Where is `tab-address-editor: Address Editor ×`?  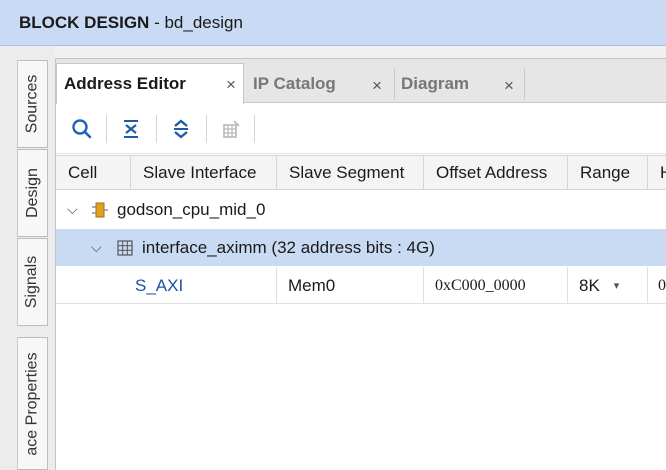 tab-address-editor: Address Editor × is located at coordinates (150, 83).